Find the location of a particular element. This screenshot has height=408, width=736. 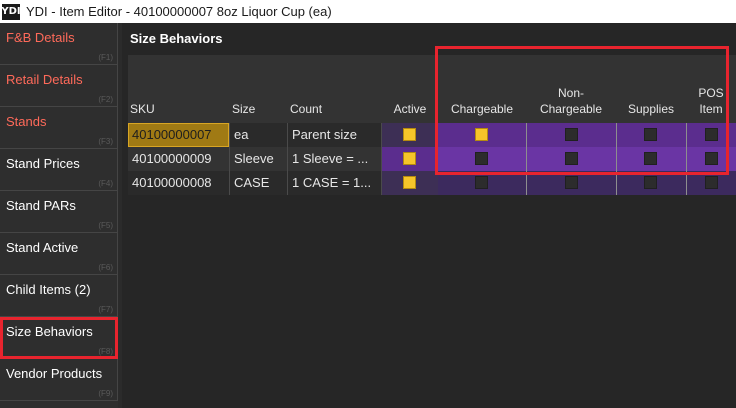

sidebar-item-label: Stand PARs is located at coordinates (41, 205).